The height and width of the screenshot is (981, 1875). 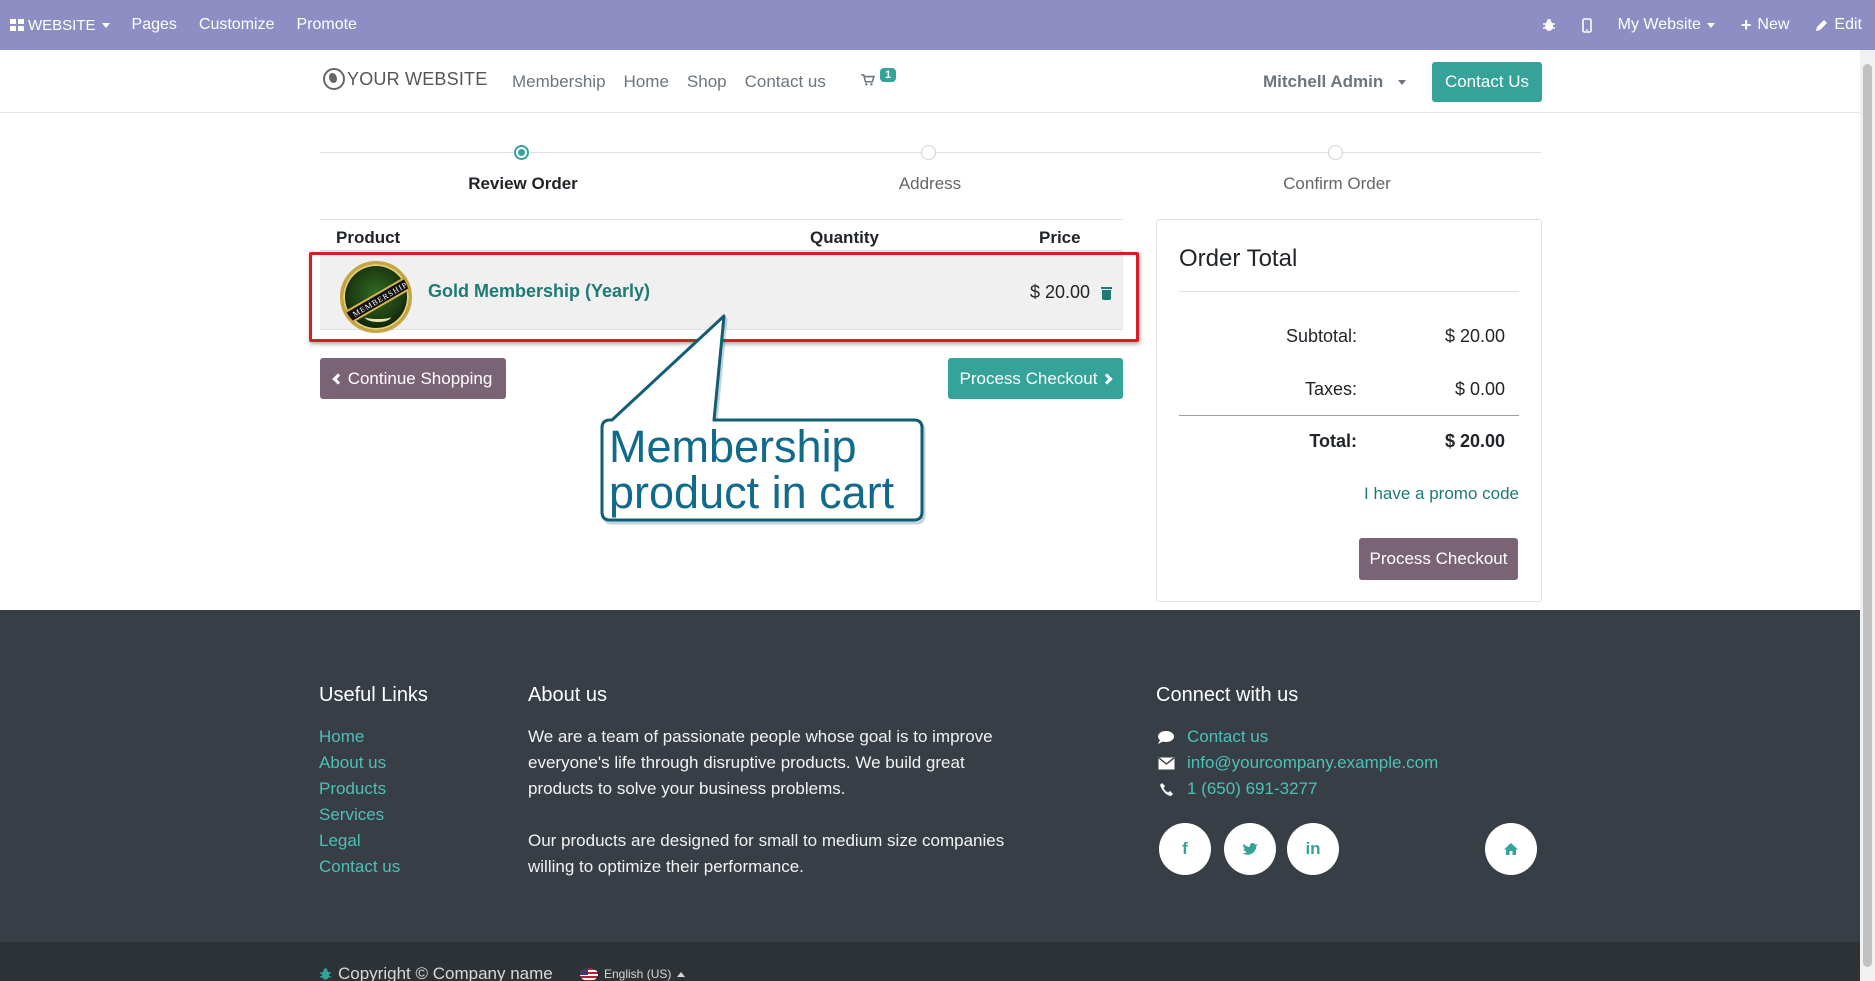 What do you see at coordinates (1479, 389) in the screenshot?
I see `taxes-value: $ 0.00` at bounding box center [1479, 389].